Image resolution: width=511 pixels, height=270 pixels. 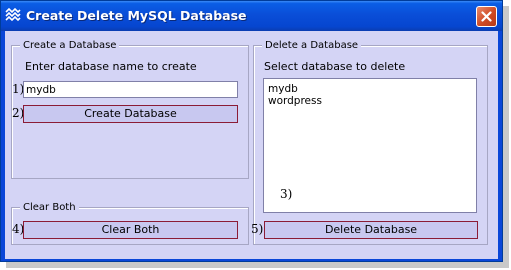 I want to click on create-prompt: Enter database name to create, so click(x=111, y=66).